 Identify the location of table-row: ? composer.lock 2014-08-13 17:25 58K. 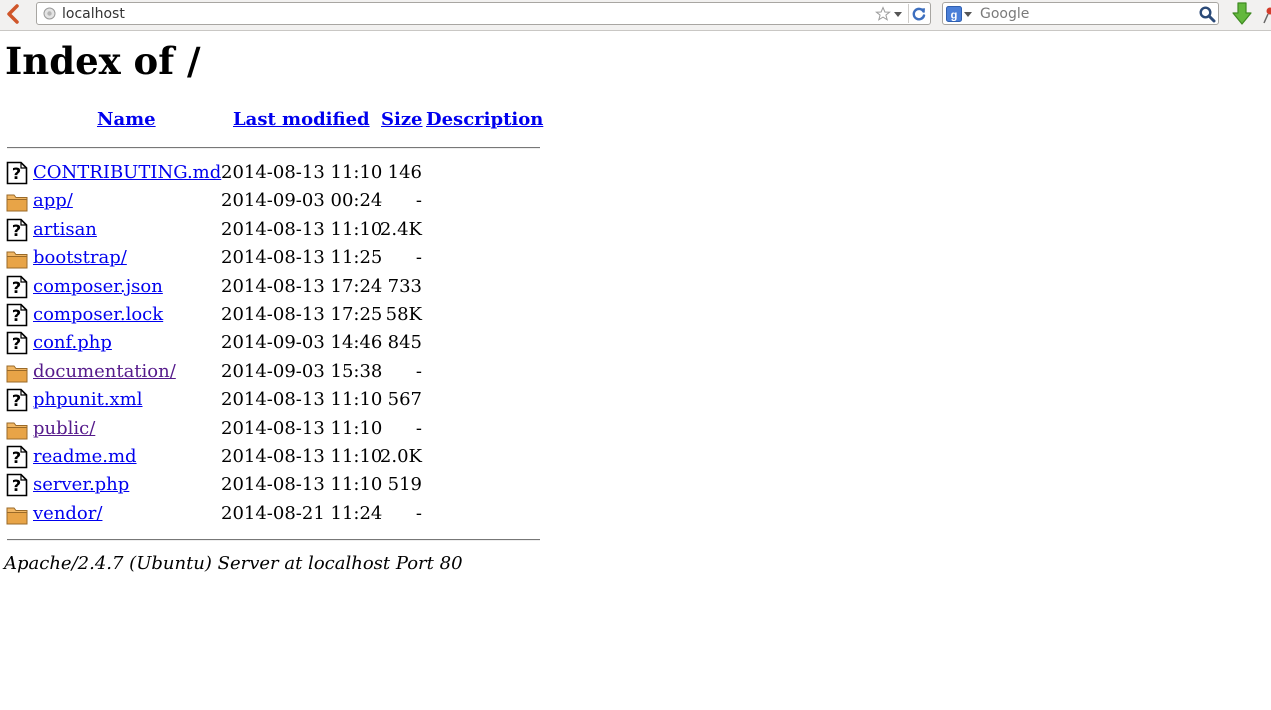
(280, 317).